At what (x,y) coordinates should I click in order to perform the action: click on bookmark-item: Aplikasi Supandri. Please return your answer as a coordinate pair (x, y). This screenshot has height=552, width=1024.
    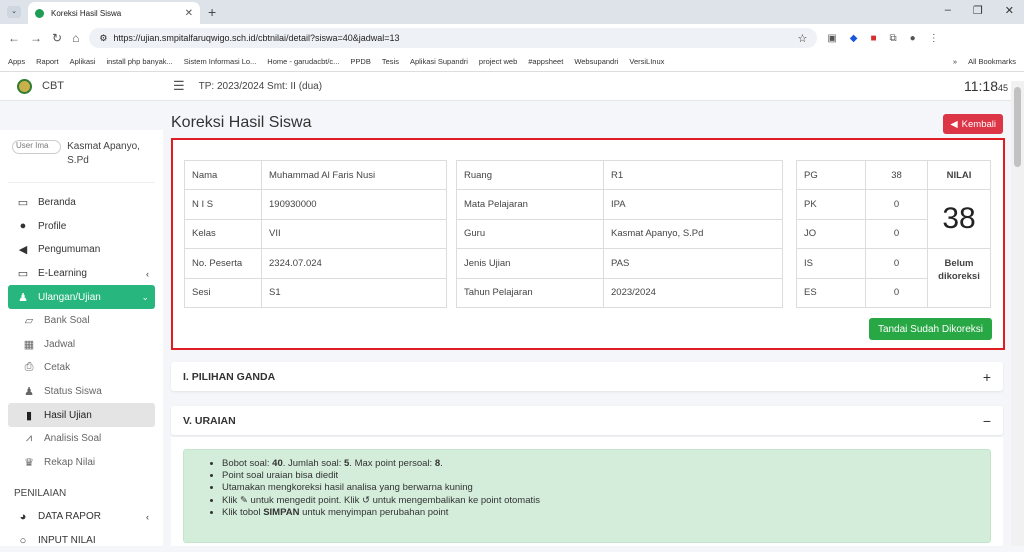
    Looking at the image, I should click on (439, 61).